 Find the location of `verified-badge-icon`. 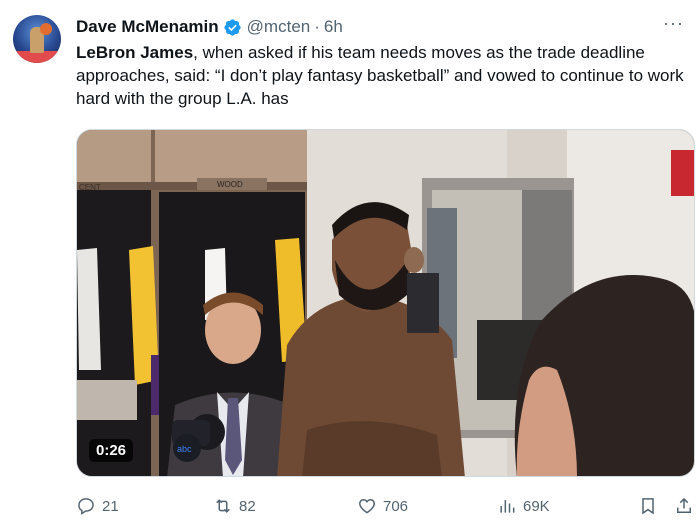

verified-badge-icon is located at coordinates (232, 27).